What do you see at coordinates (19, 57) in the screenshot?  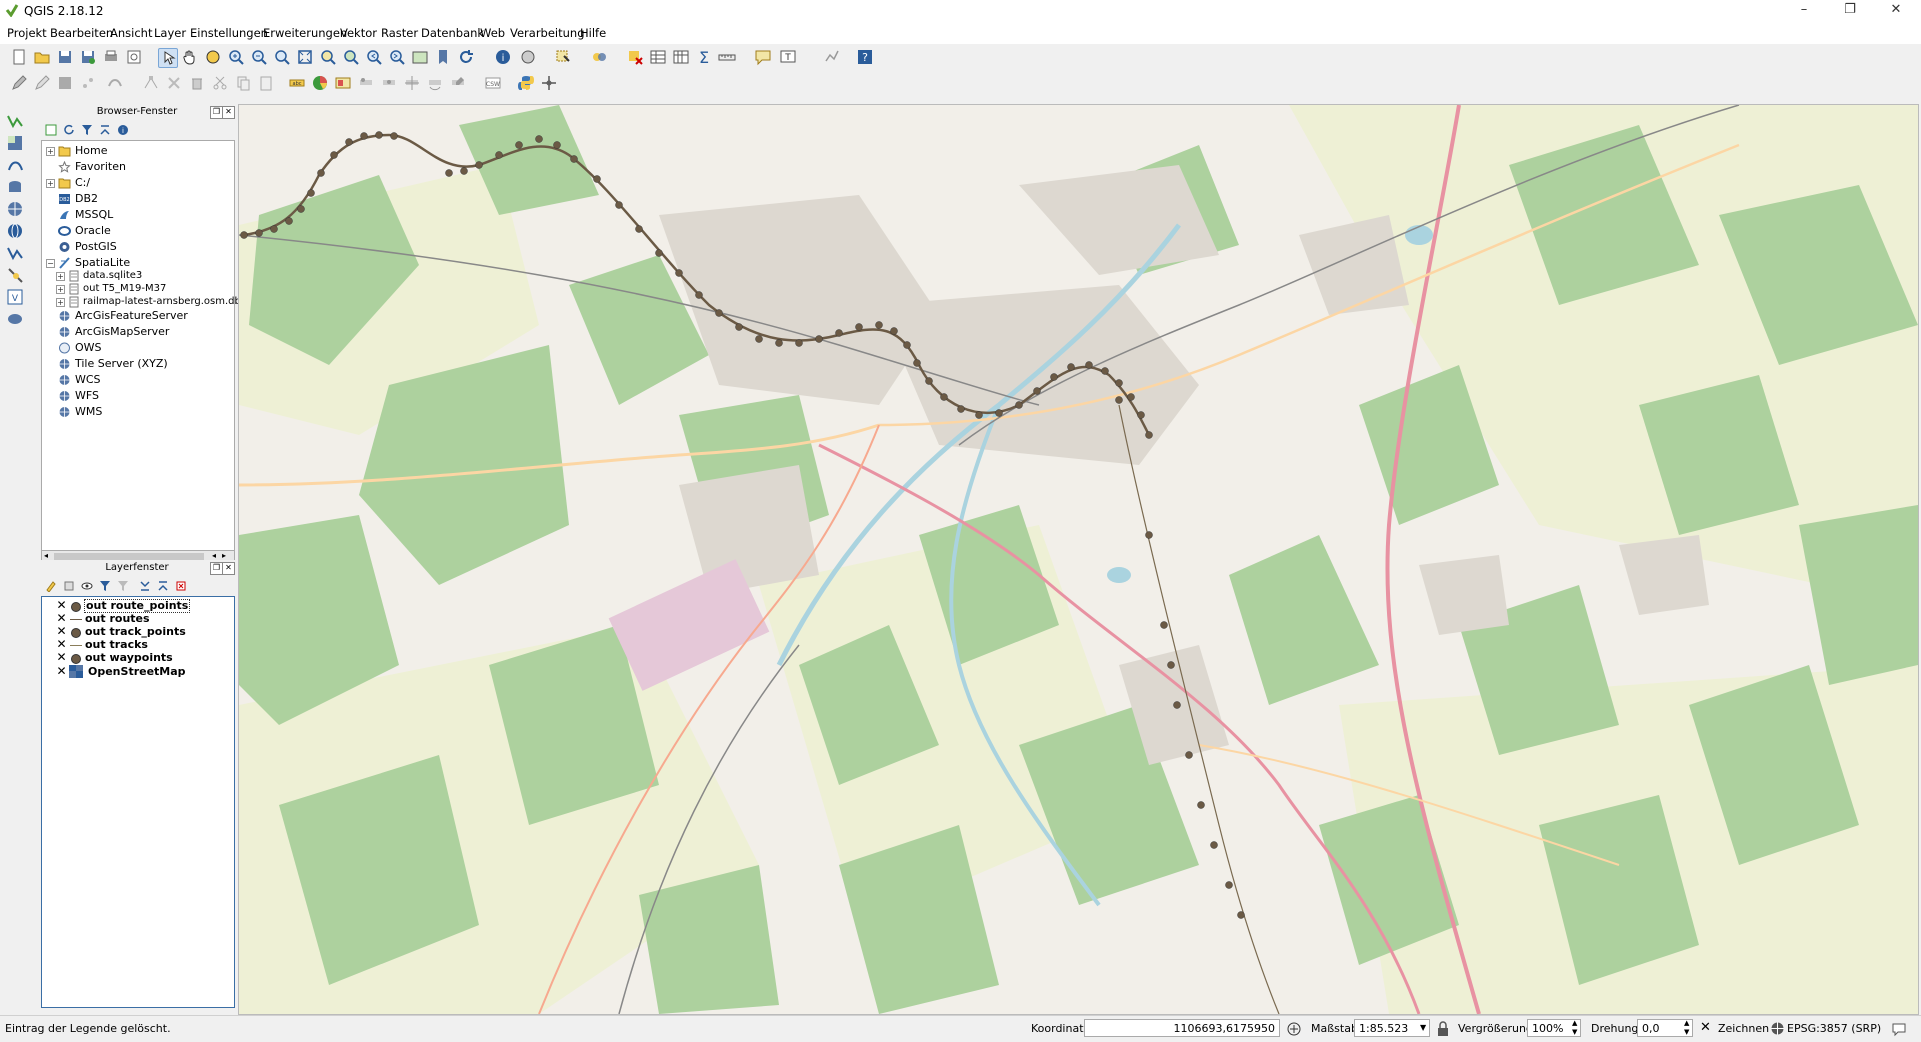 I see `new-project-icon` at bounding box center [19, 57].